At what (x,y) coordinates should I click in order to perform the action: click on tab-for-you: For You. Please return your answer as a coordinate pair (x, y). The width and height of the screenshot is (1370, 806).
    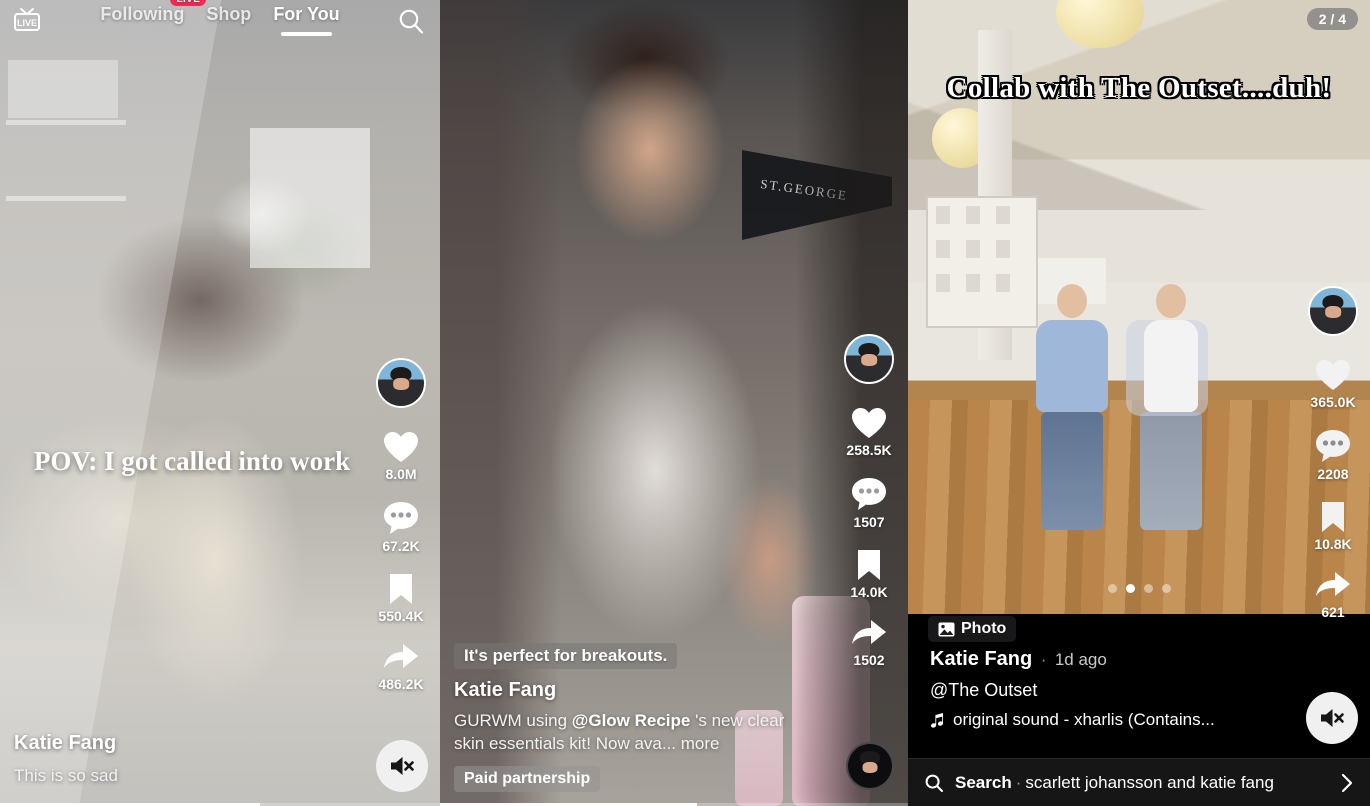
    Looking at the image, I should click on (306, 20).